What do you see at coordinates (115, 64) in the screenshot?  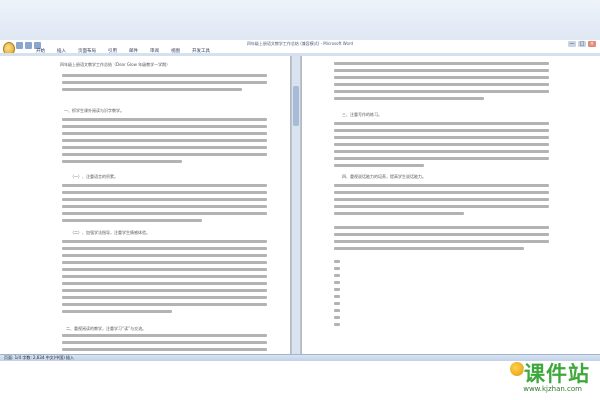 I see `document-title: 四年级上册语文教学工作总结（Dear Glow 年级教学一学期）` at bounding box center [115, 64].